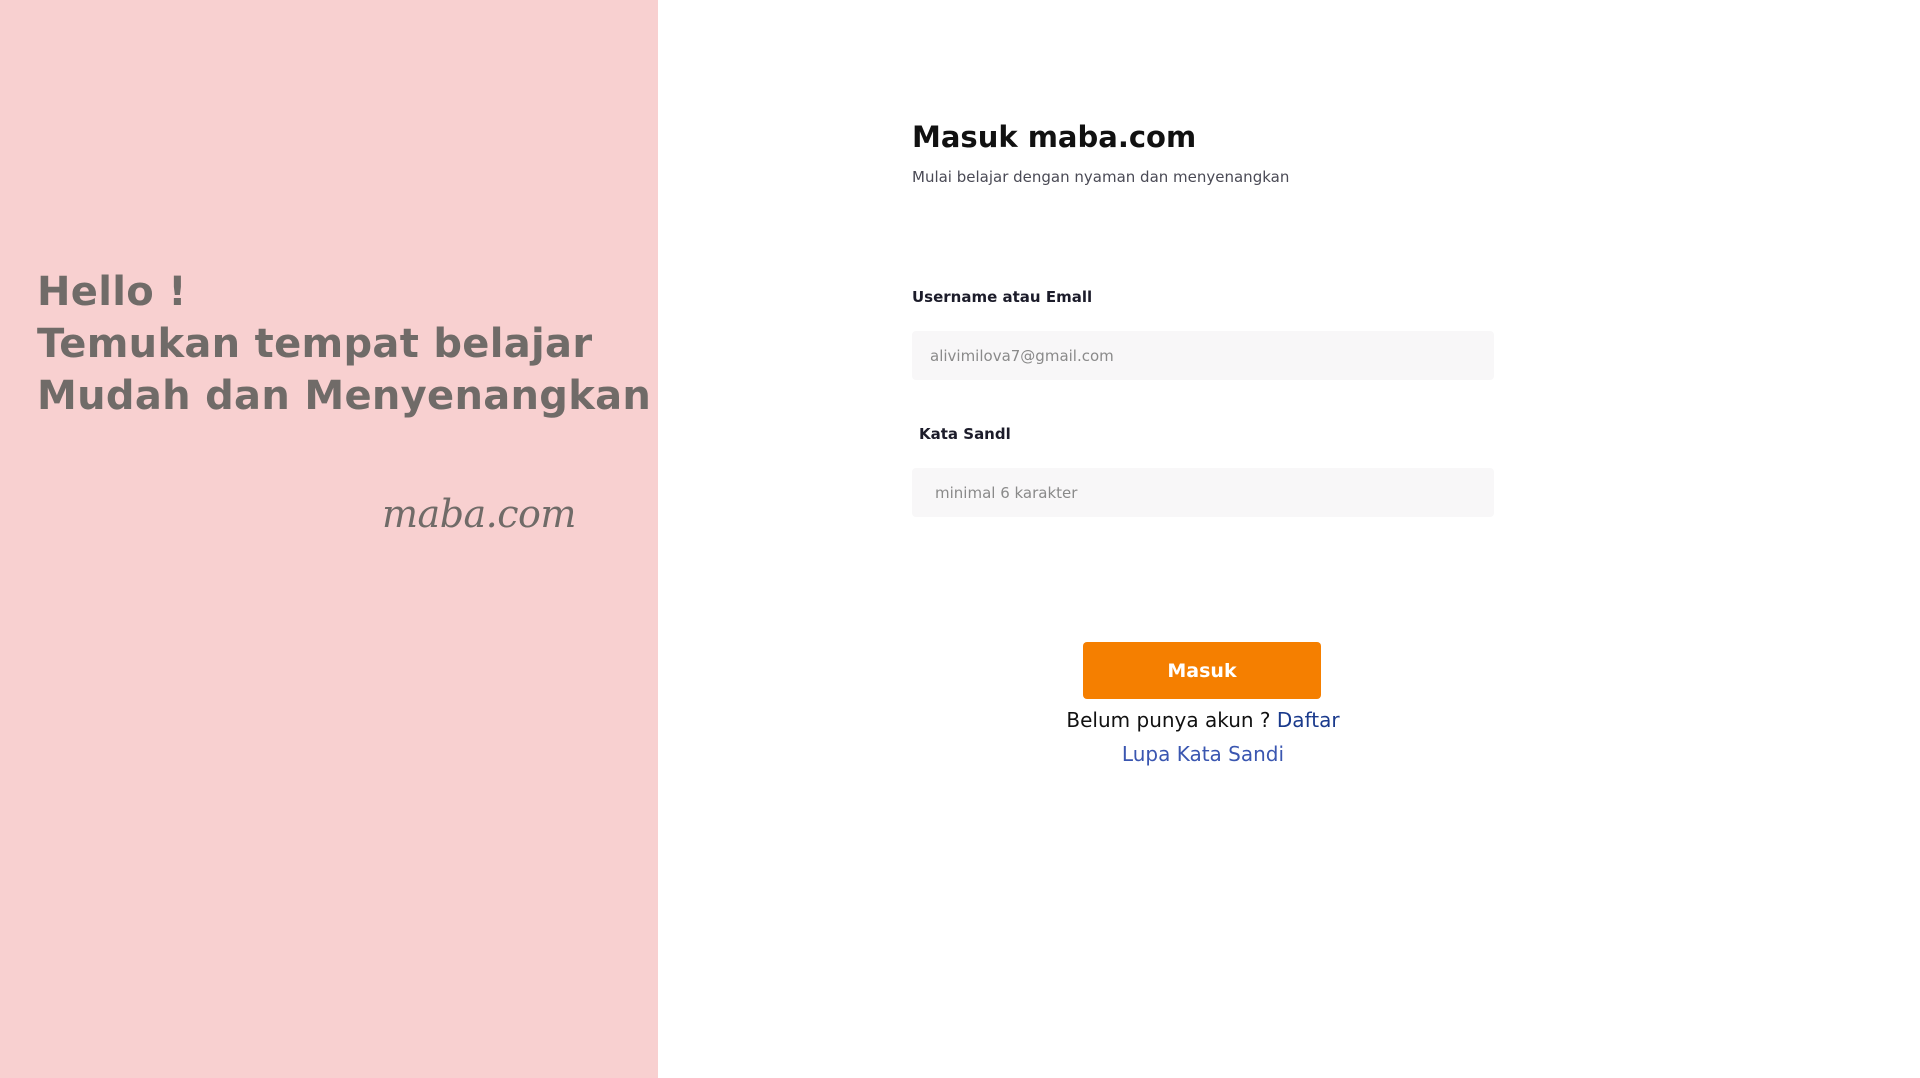 This screenshot has height=1078, width=1920. What do you see at coordinates (1002, 297) in the screenshot?
I see `username-label: Username atau Emall` at bounding box center [1002, 297].